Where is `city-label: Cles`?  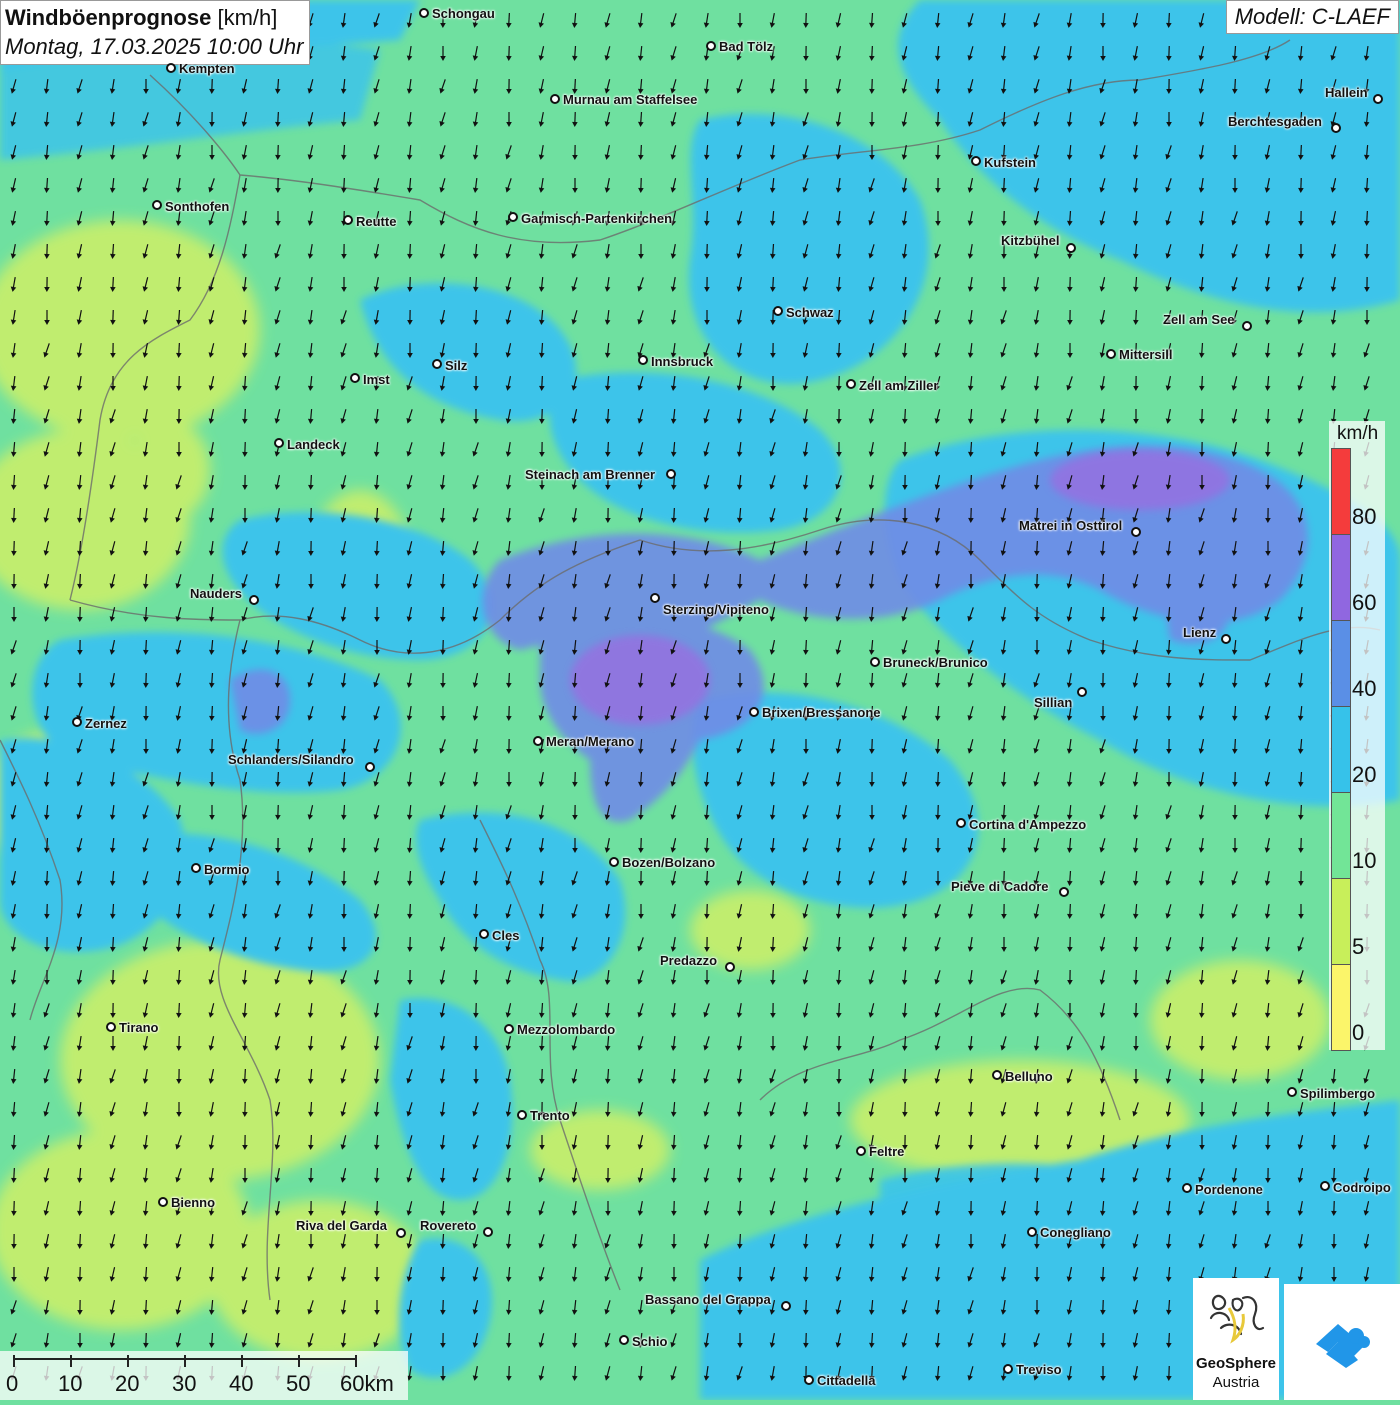 city-label: Cles is located at coordinates (505, 935).